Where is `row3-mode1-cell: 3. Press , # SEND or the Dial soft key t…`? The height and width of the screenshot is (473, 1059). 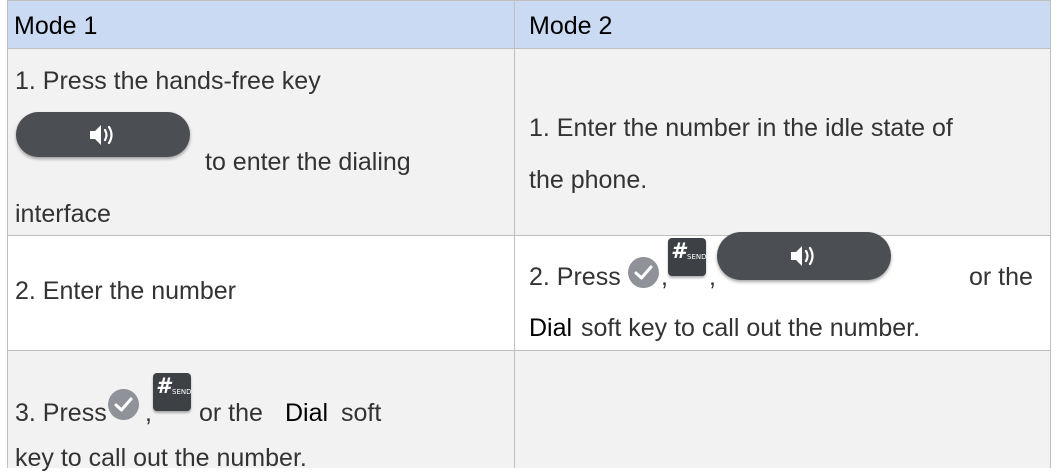 row3-mode1-cell: 3. Press , # SEND or the Dial soft key t… is located at coordinates (261, 411).